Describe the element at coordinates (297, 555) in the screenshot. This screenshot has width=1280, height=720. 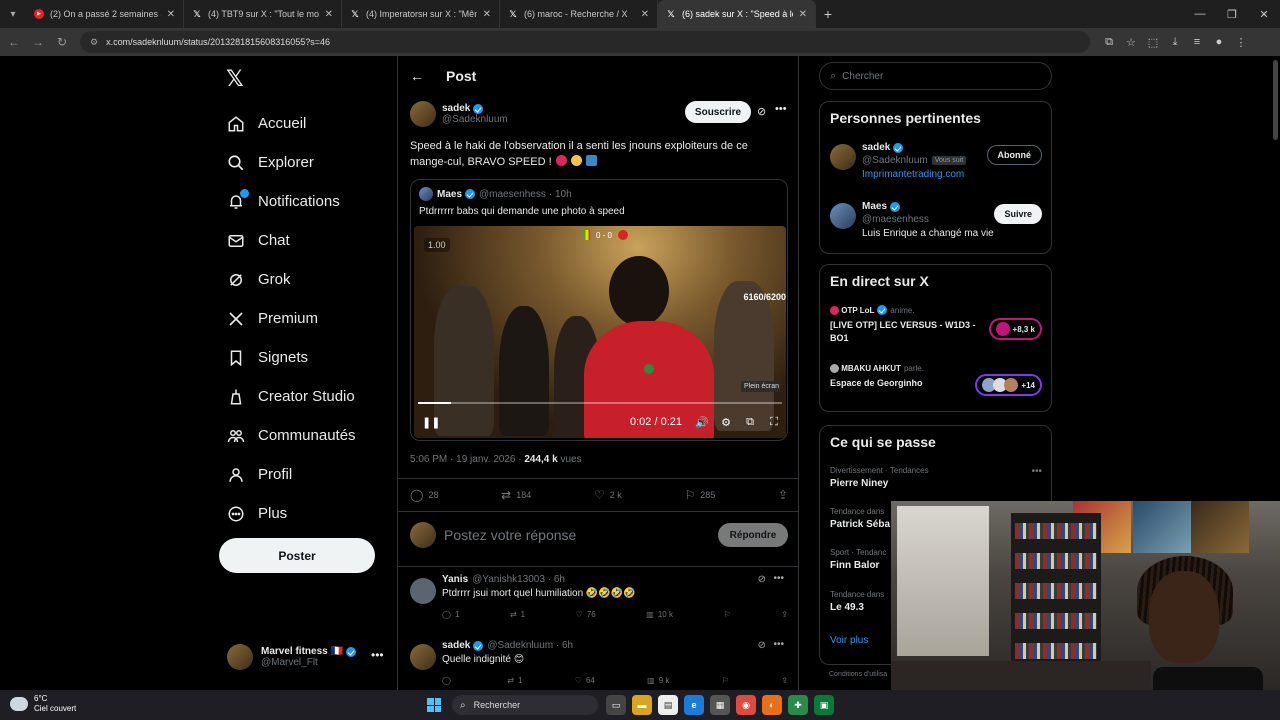
I see `post-button: Poster` at that location.